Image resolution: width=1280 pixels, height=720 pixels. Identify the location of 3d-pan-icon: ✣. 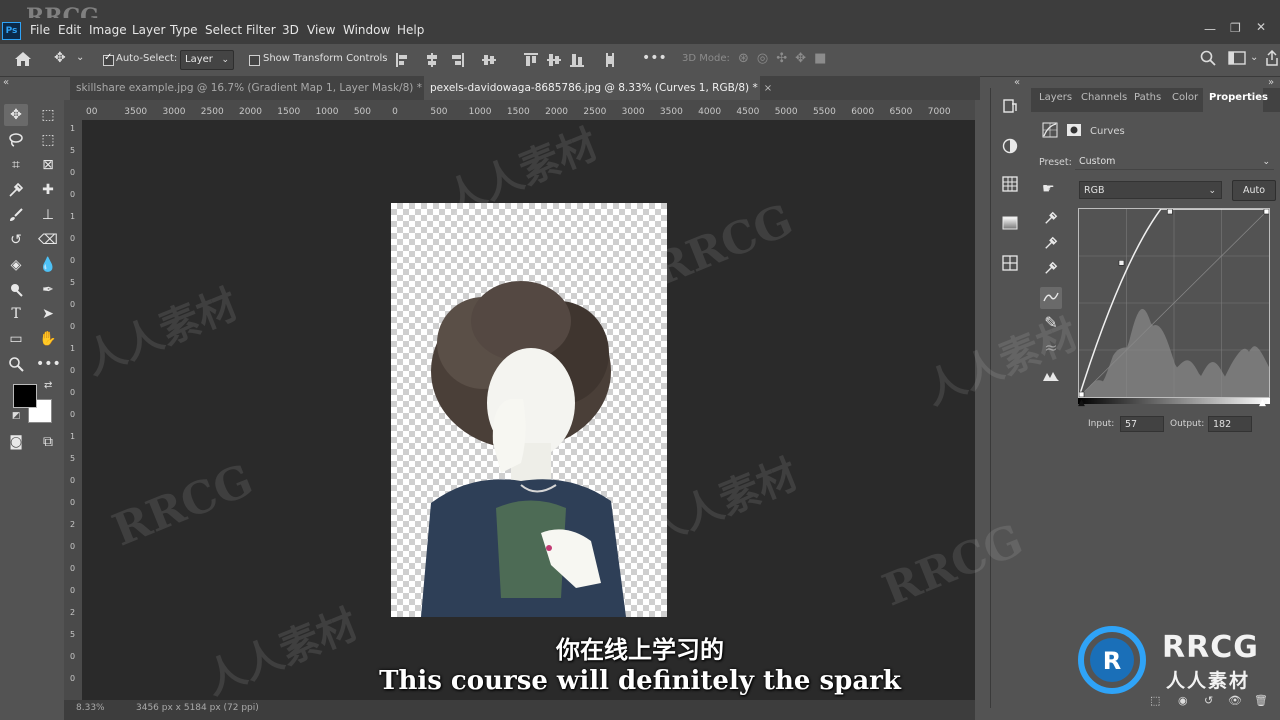
(785, 58).